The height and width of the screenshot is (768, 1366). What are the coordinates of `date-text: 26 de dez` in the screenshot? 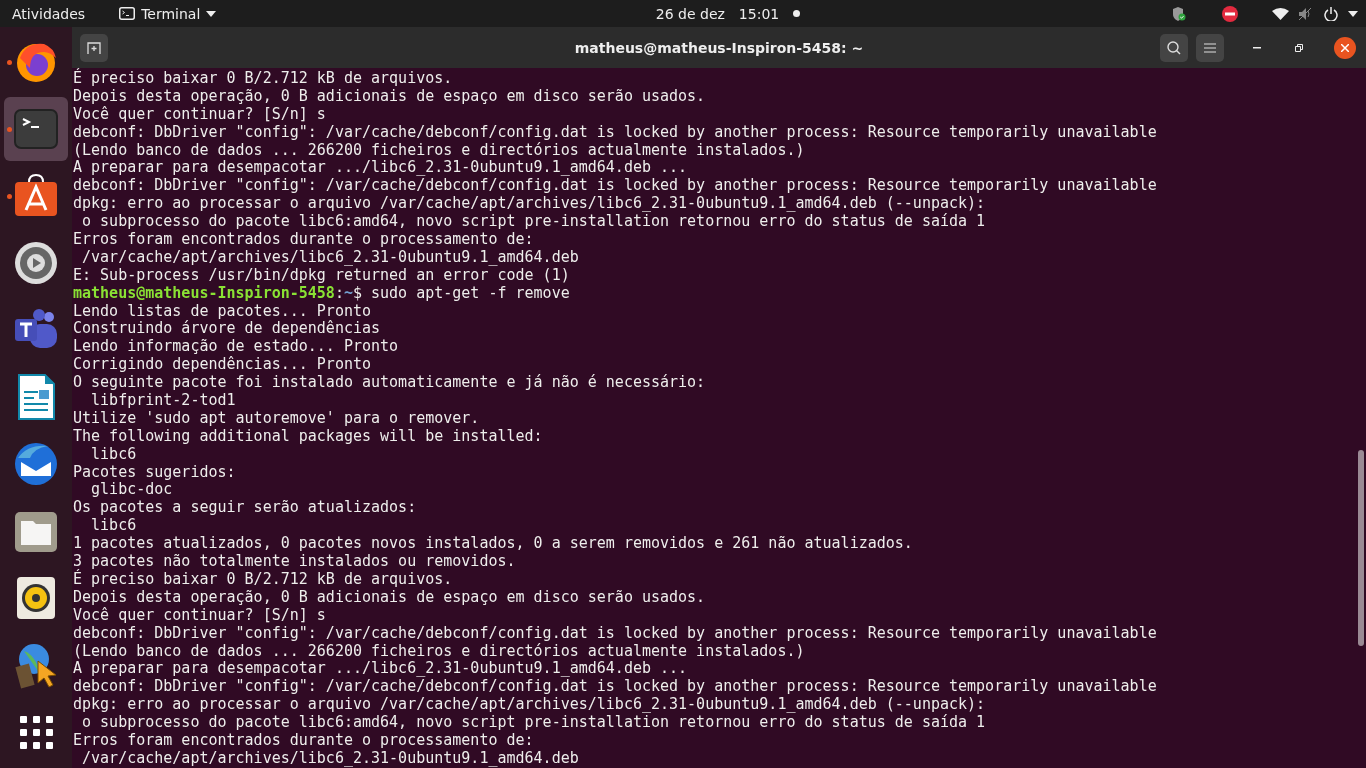 It's located at (690, 13).